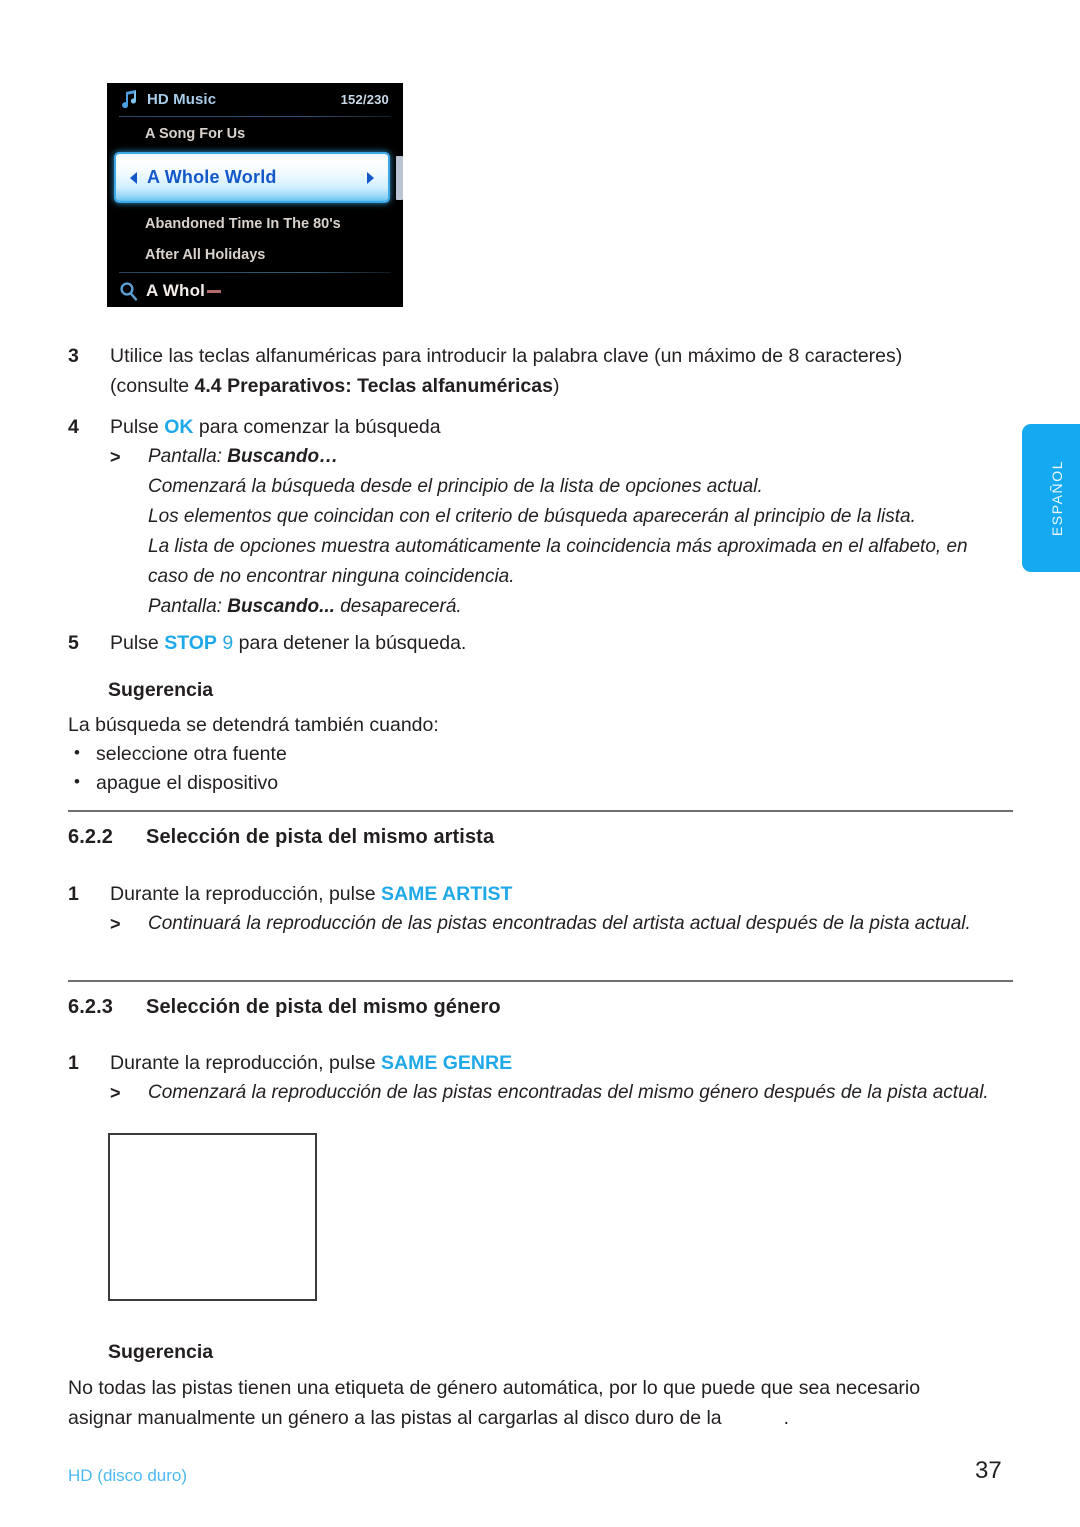  Describe the element at coordinates (320, 837) in the screenshot. I see `section-title: Selección de pista del mismo artista` at that location.